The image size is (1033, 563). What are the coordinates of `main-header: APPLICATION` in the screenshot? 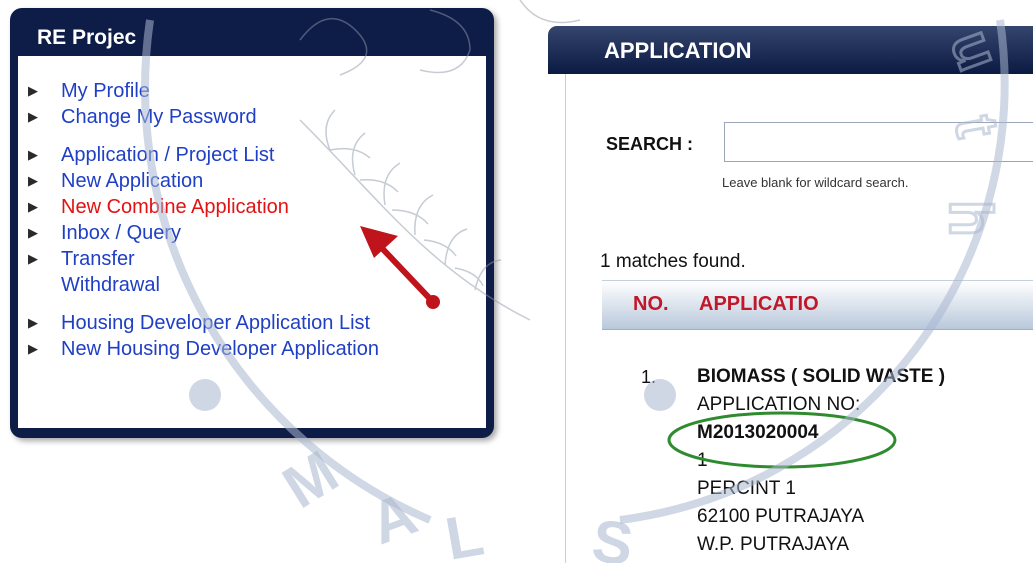 It's located at (790, 50).